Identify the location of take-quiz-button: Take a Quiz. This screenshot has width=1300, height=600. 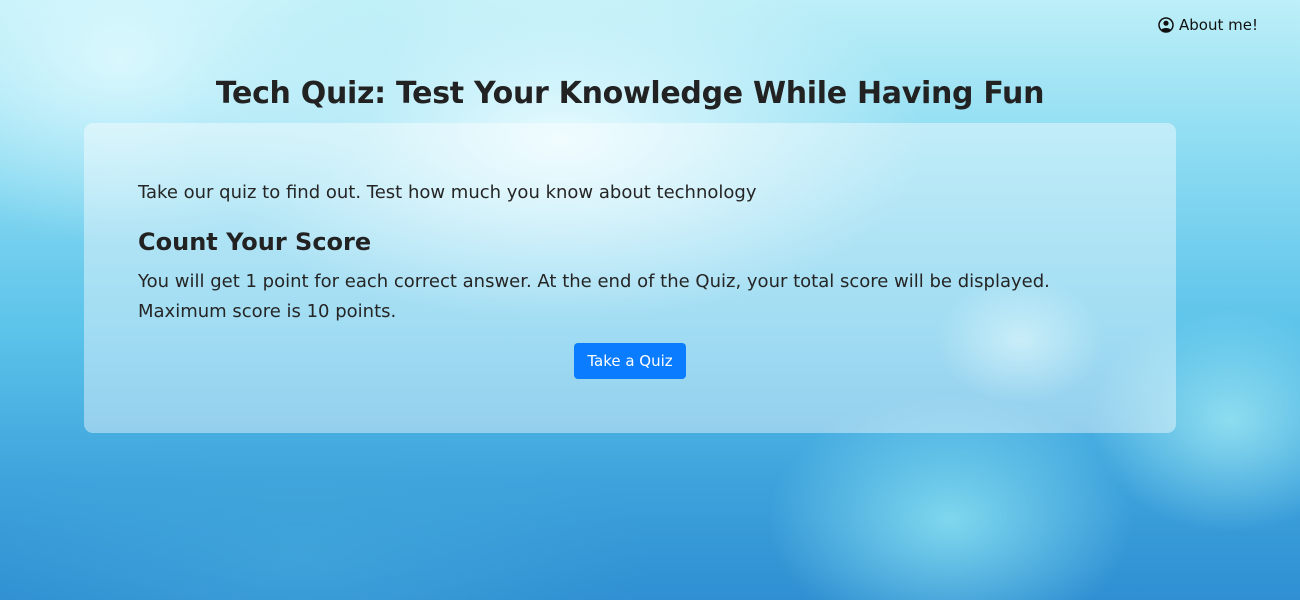
(630, 361).